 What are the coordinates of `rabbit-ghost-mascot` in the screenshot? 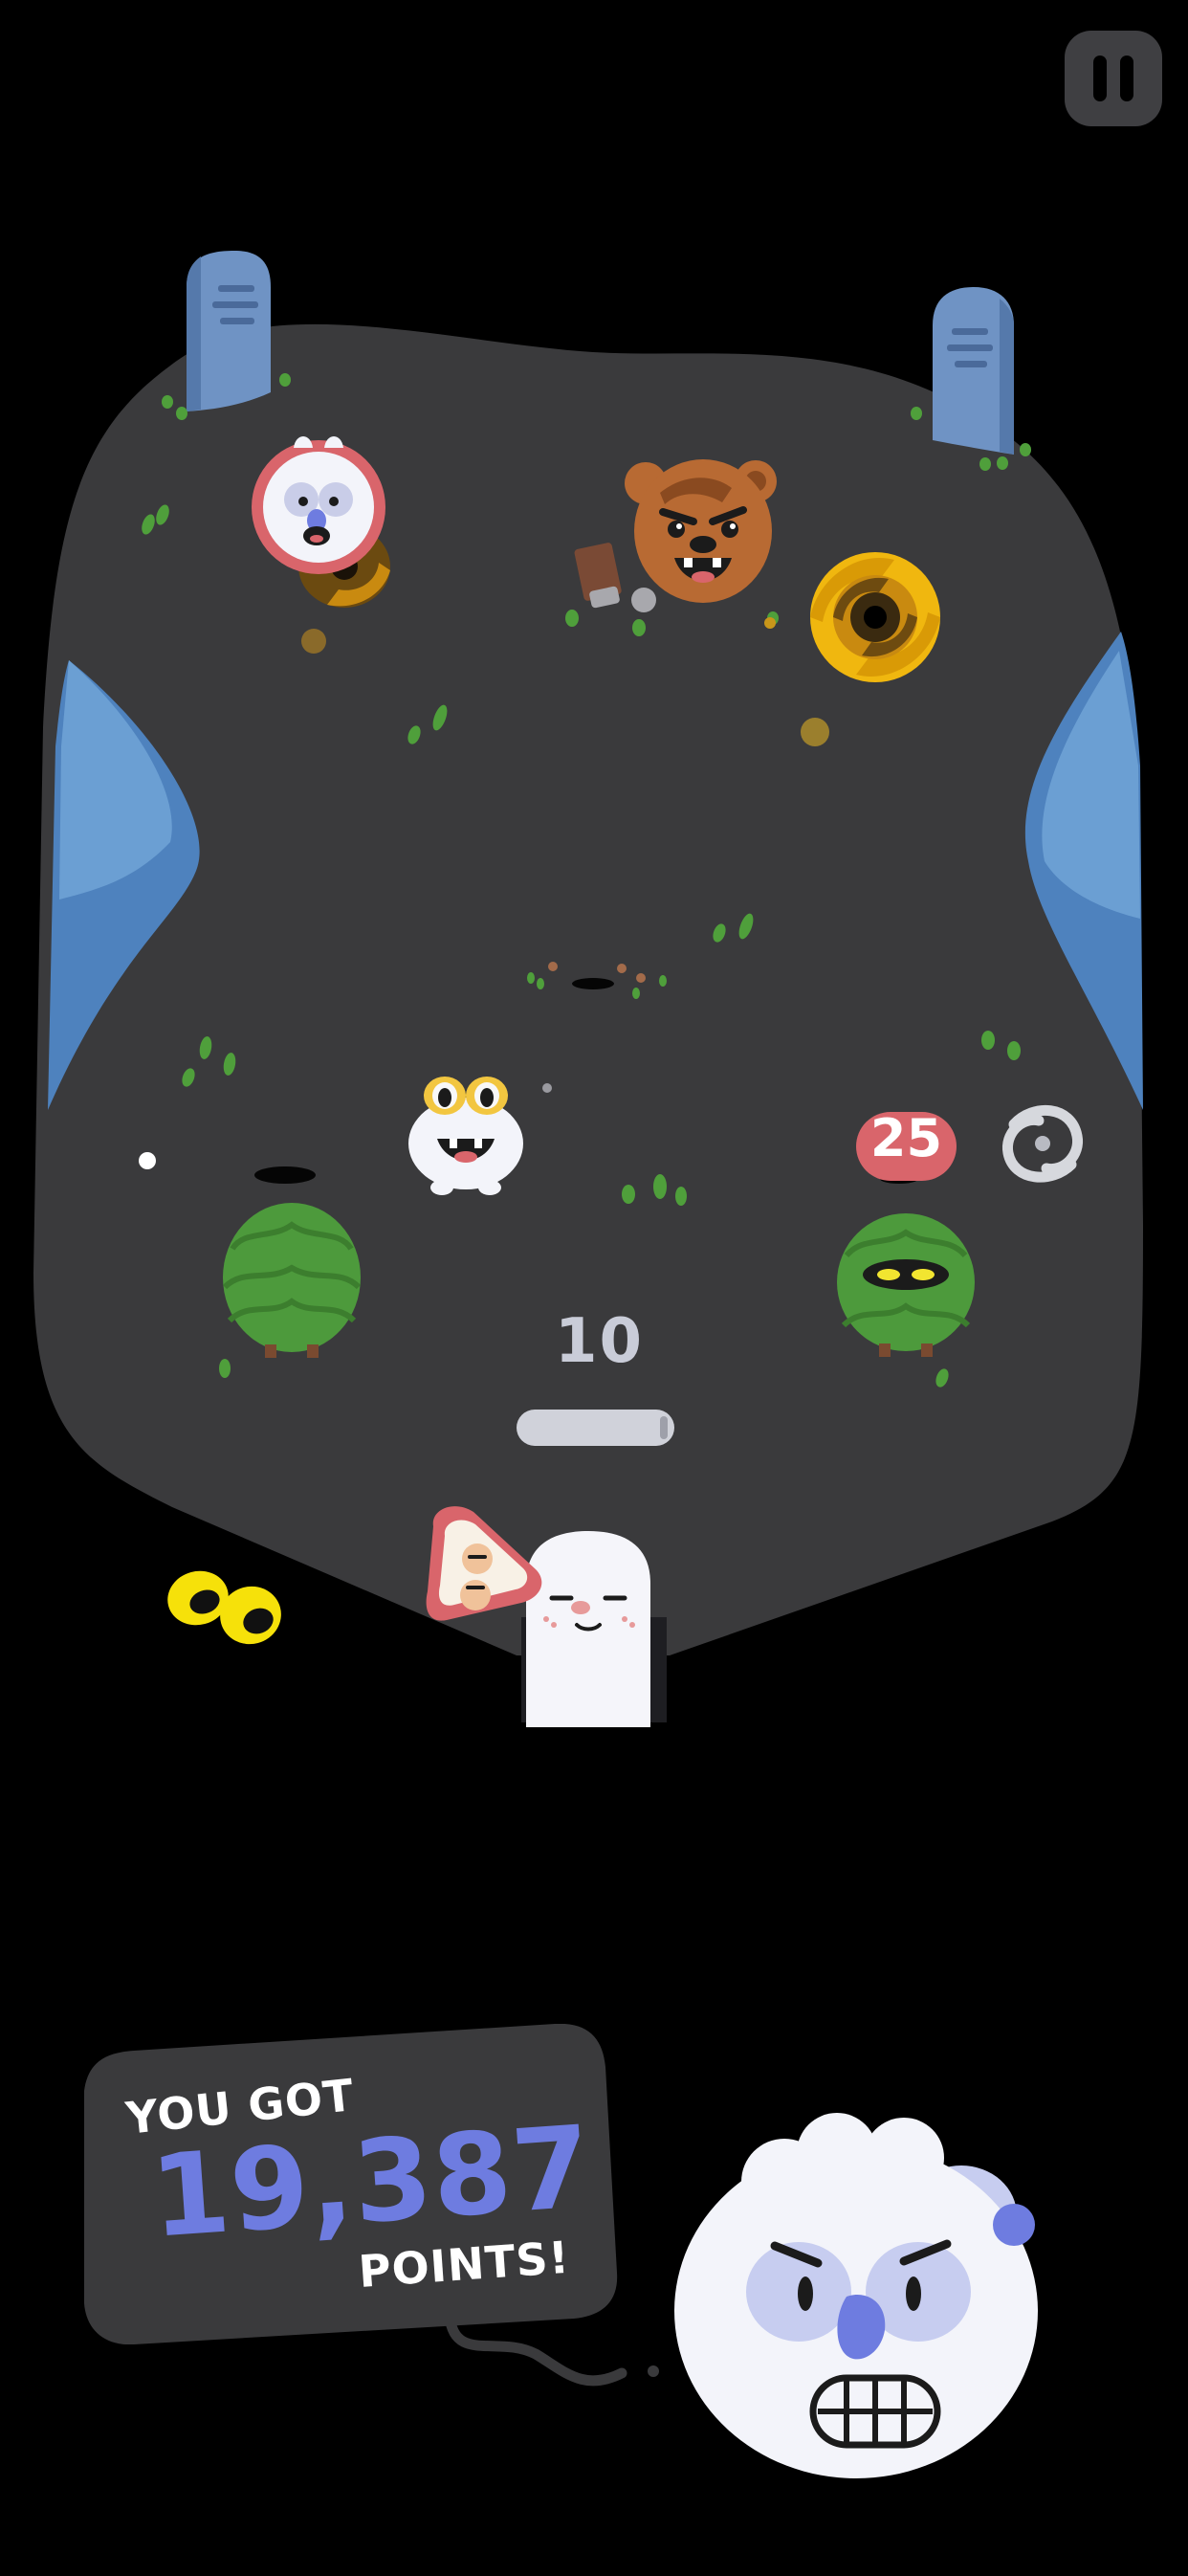 It's located at (856, 2295).